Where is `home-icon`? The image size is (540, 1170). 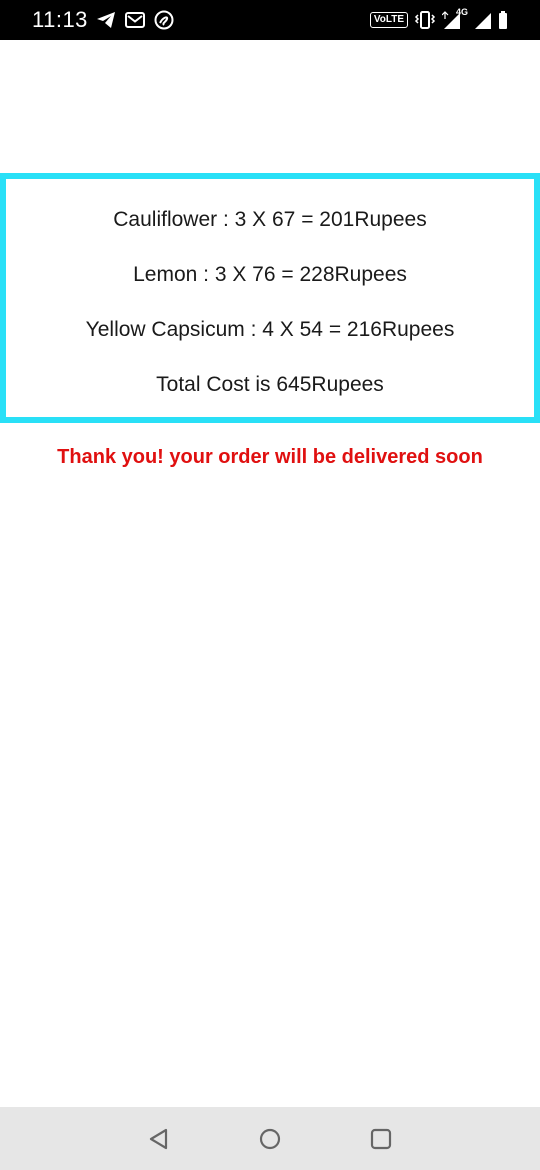 home-icon is located at coordinates (270, 1139).